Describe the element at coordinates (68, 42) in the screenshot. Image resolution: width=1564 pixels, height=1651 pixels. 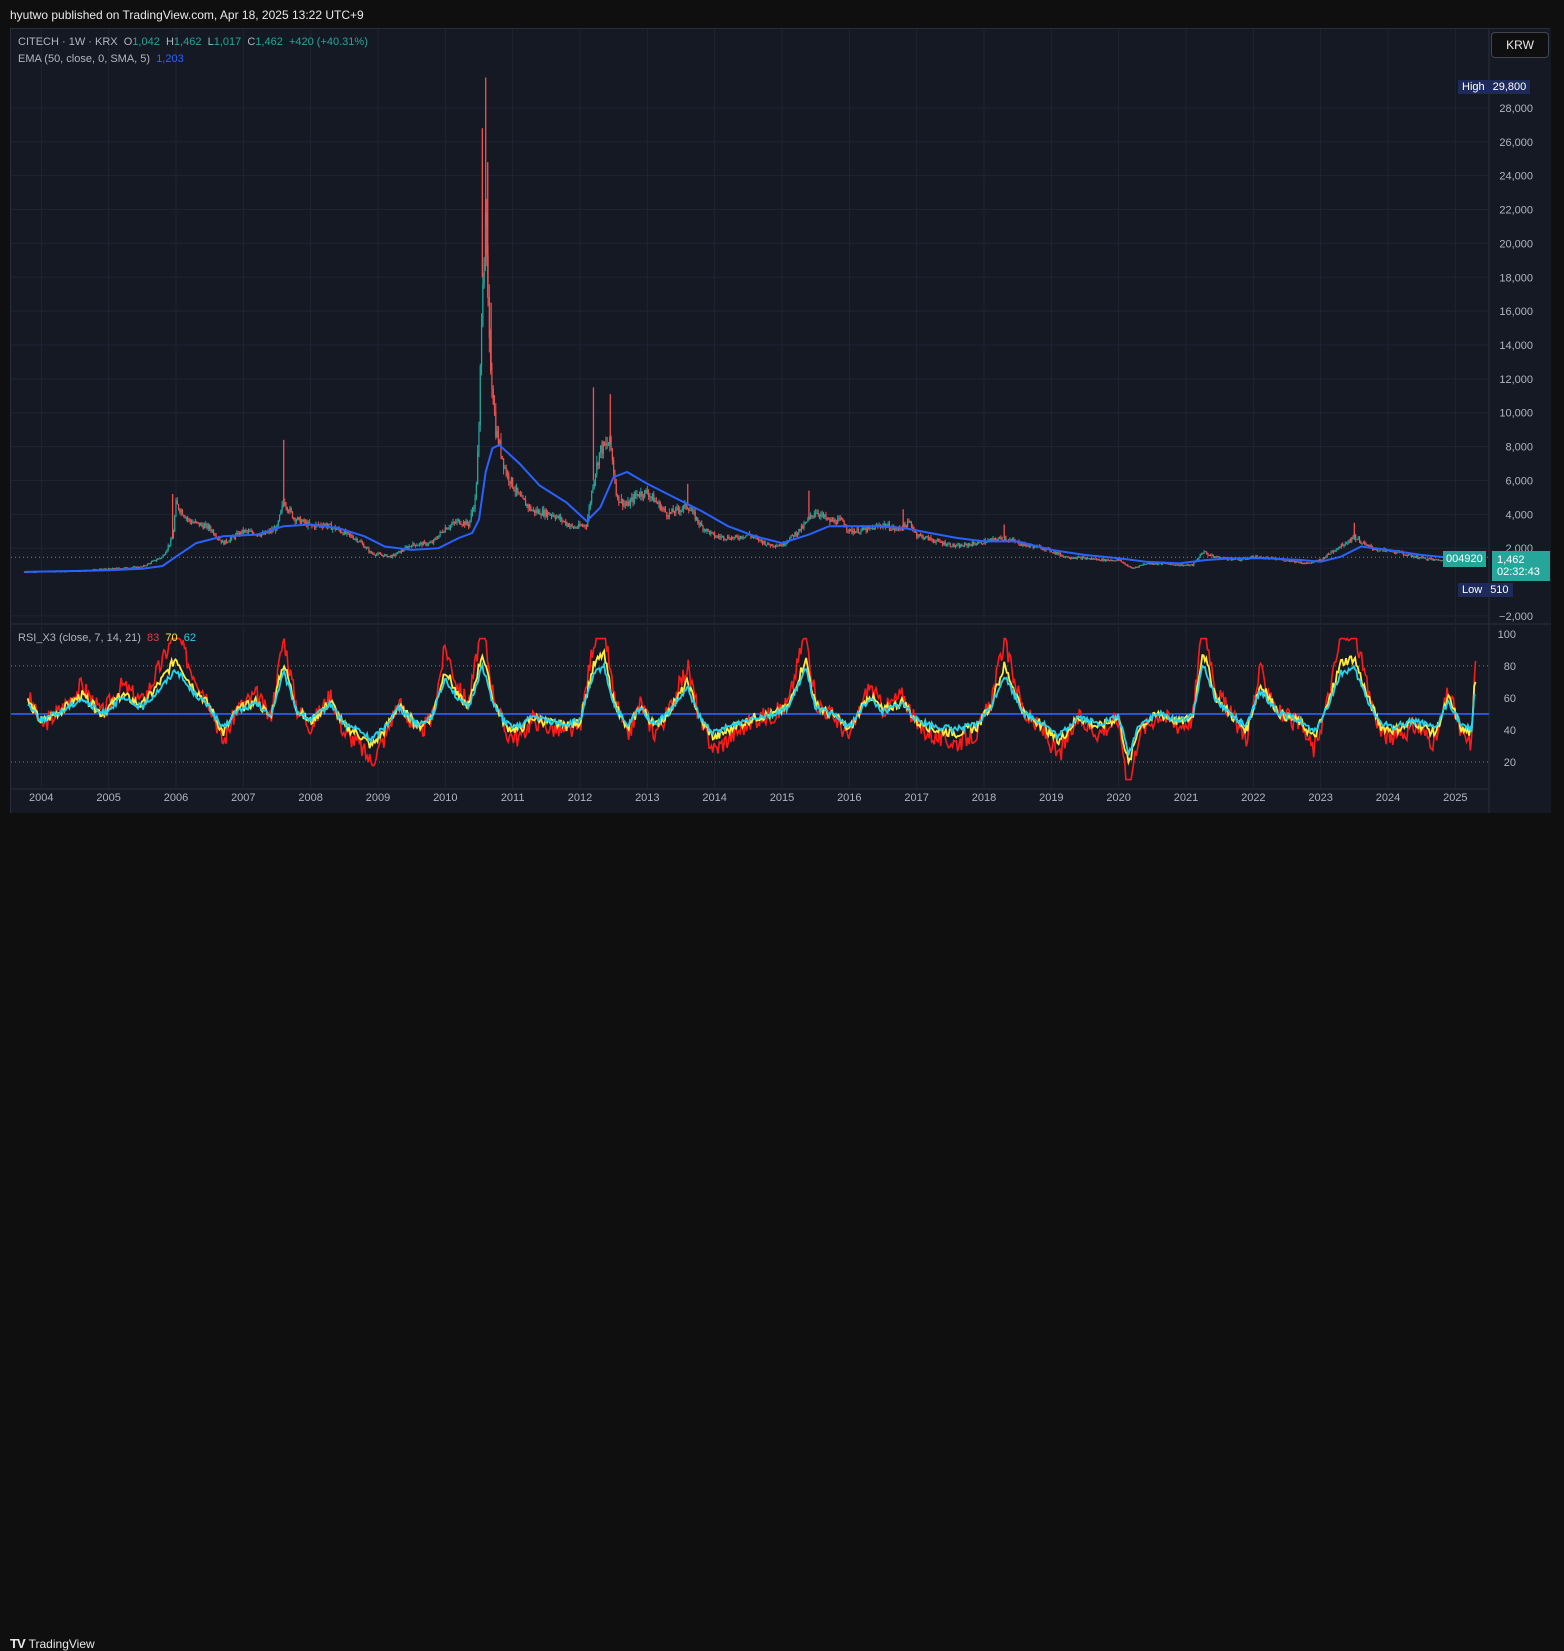
I see `symbol-label: CITECH · 1W · KRX` at that location.